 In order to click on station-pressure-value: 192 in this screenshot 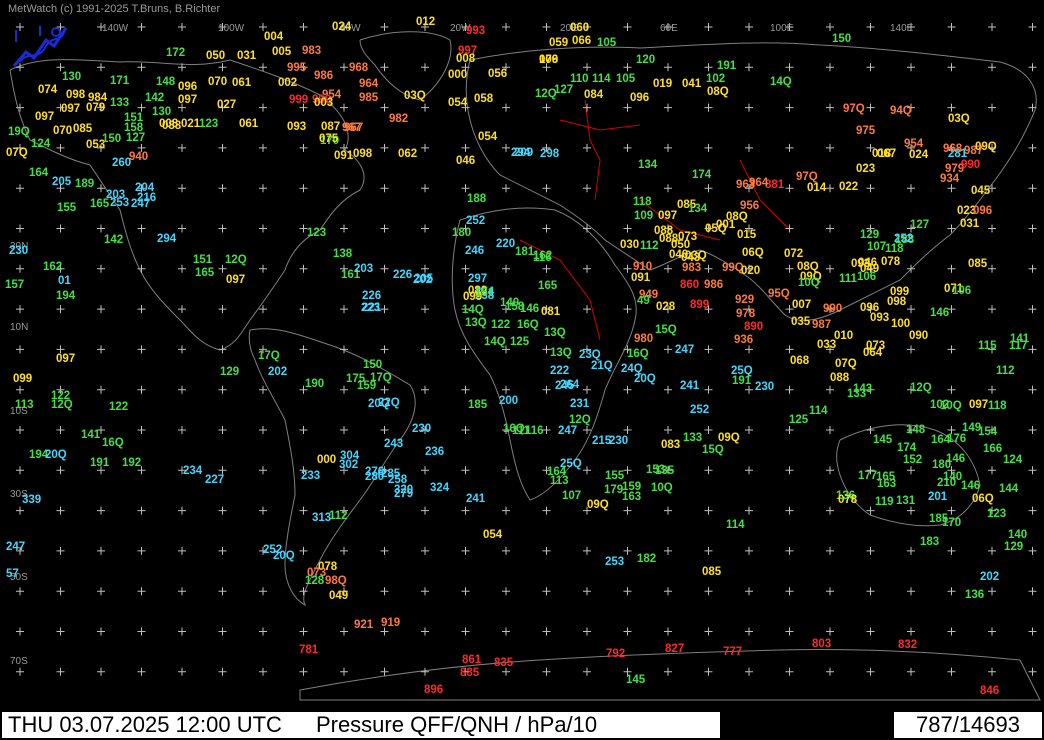, I will do `click(131, 463)`.